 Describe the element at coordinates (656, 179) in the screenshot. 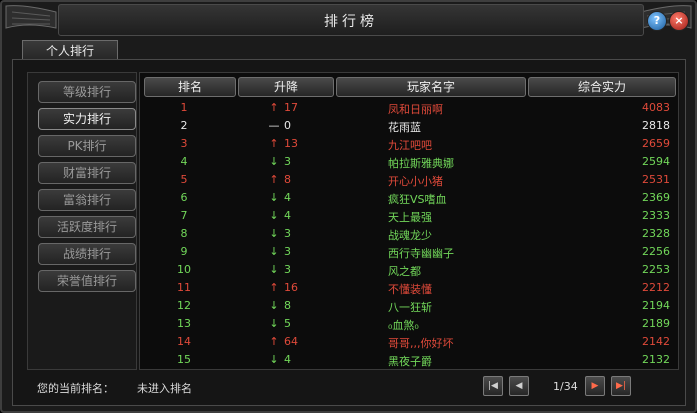

I see `power-cell: 2531` at that location.